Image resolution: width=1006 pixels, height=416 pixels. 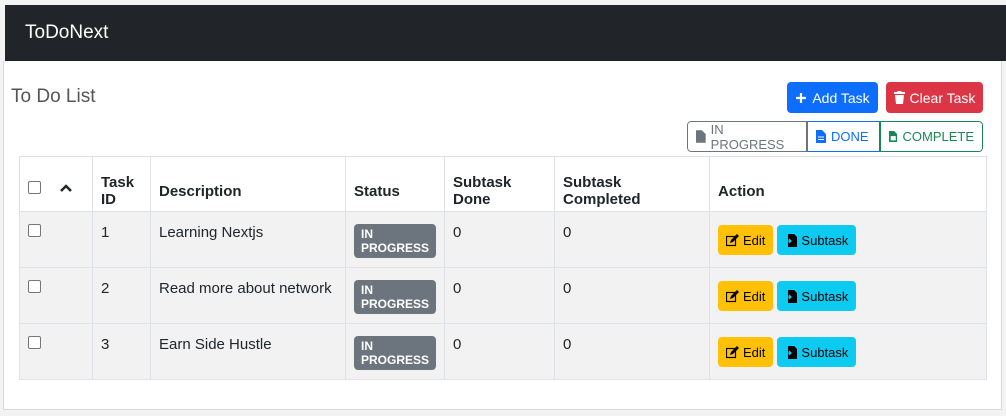 What do you see at coordinates (121, 184) in the screenshot?
I see `column-header: Task ID` at bounding box center [121, 184].